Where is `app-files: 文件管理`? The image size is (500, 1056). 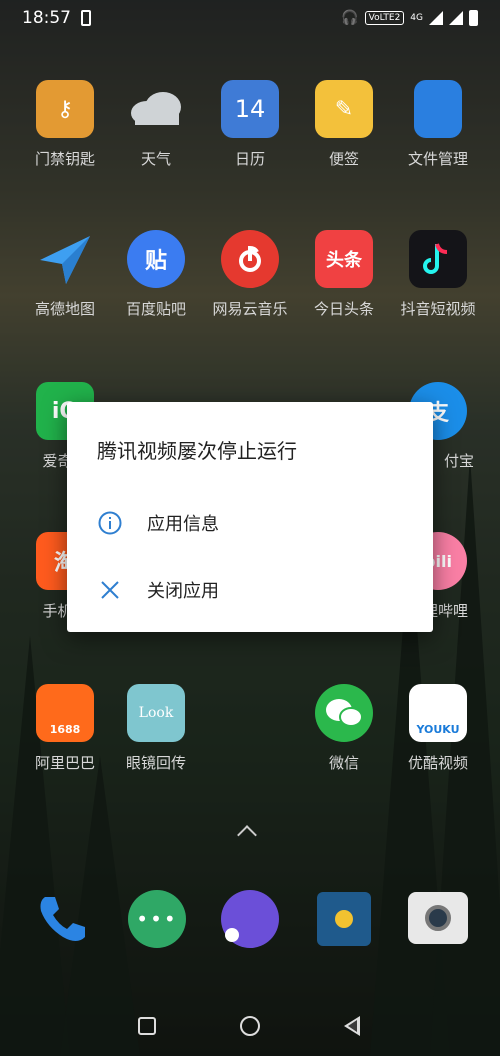
app-files: 文件管理 is located at coordinates (438, 124).